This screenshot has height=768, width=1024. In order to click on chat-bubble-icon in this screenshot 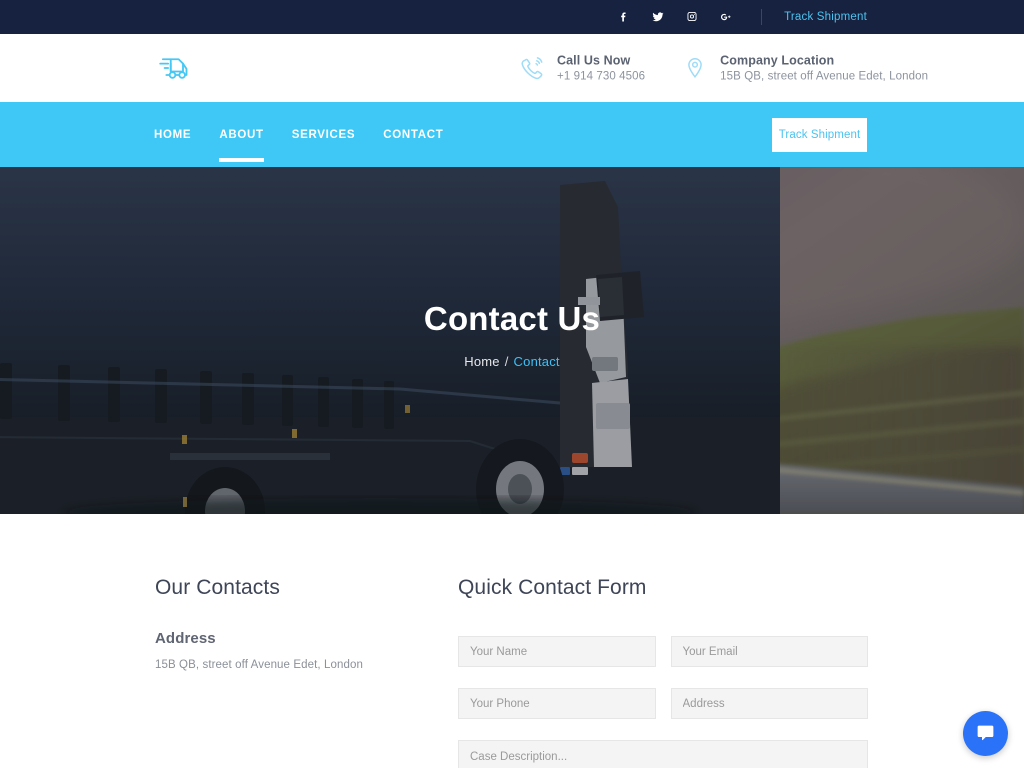, I will do `click(985, 733)`.